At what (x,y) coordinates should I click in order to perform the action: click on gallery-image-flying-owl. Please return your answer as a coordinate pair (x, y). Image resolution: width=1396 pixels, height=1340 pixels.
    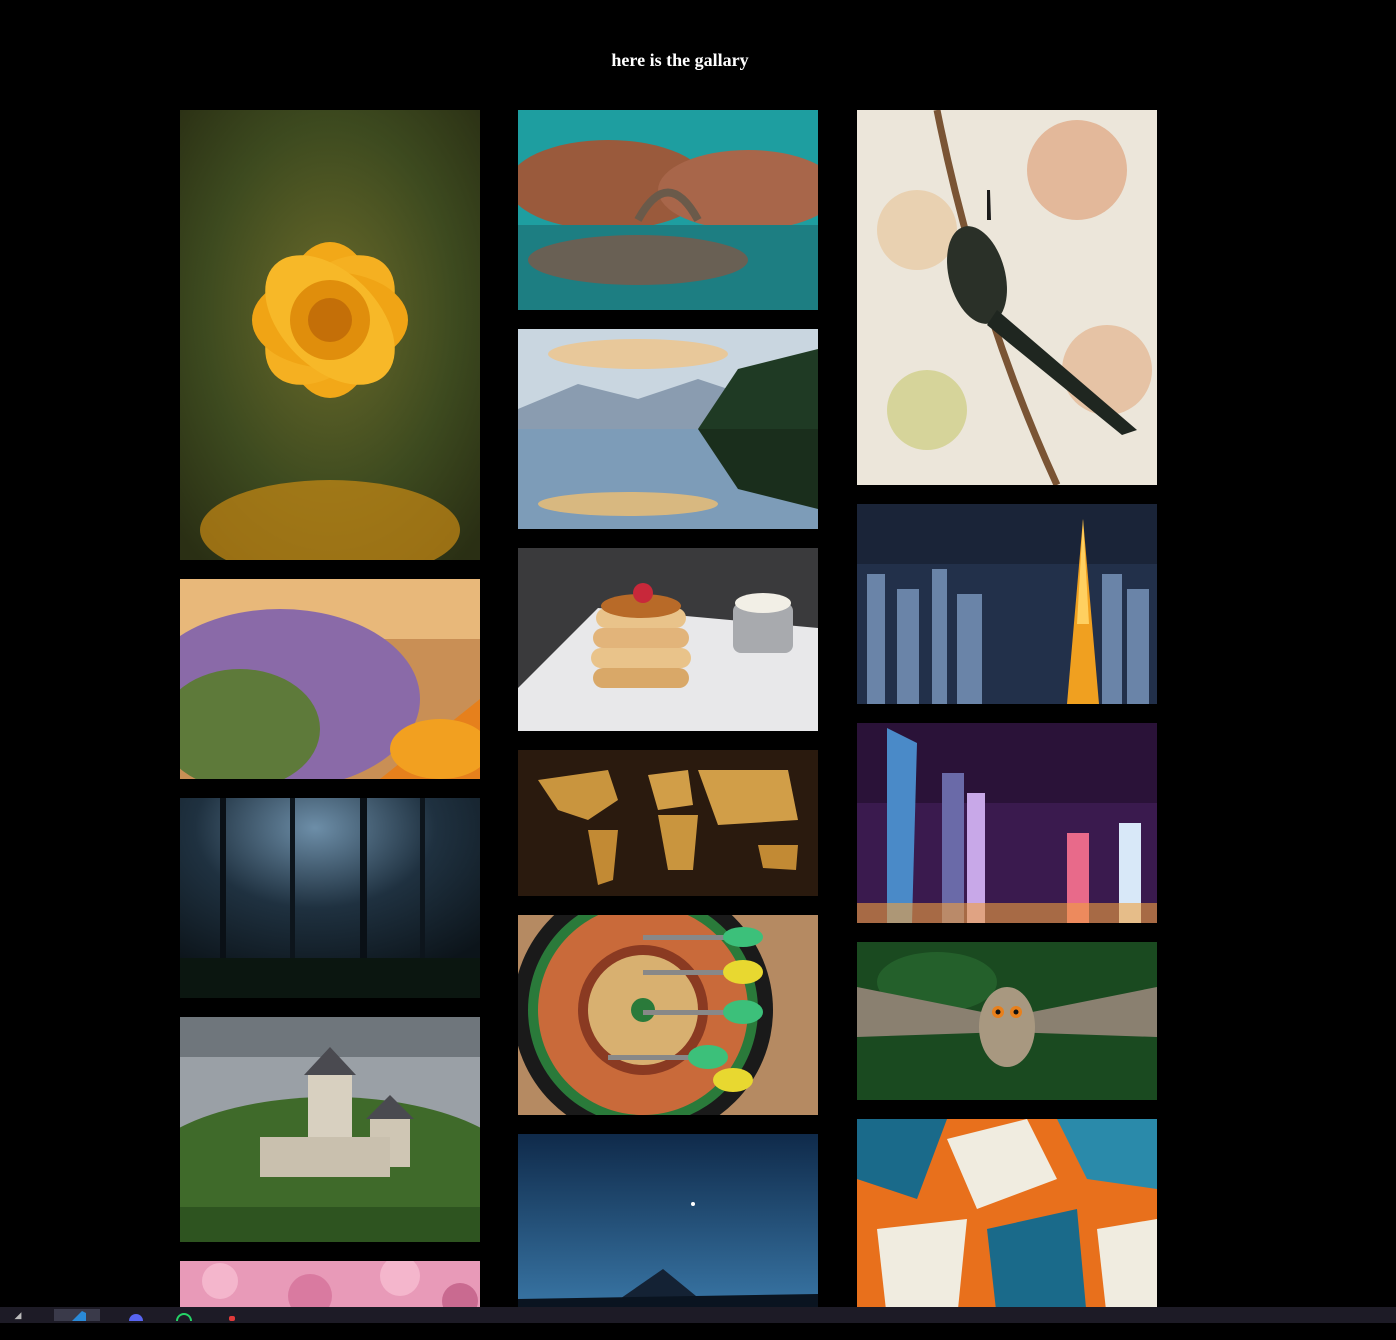
    Looking at the image, I should click on (1007, 1021).